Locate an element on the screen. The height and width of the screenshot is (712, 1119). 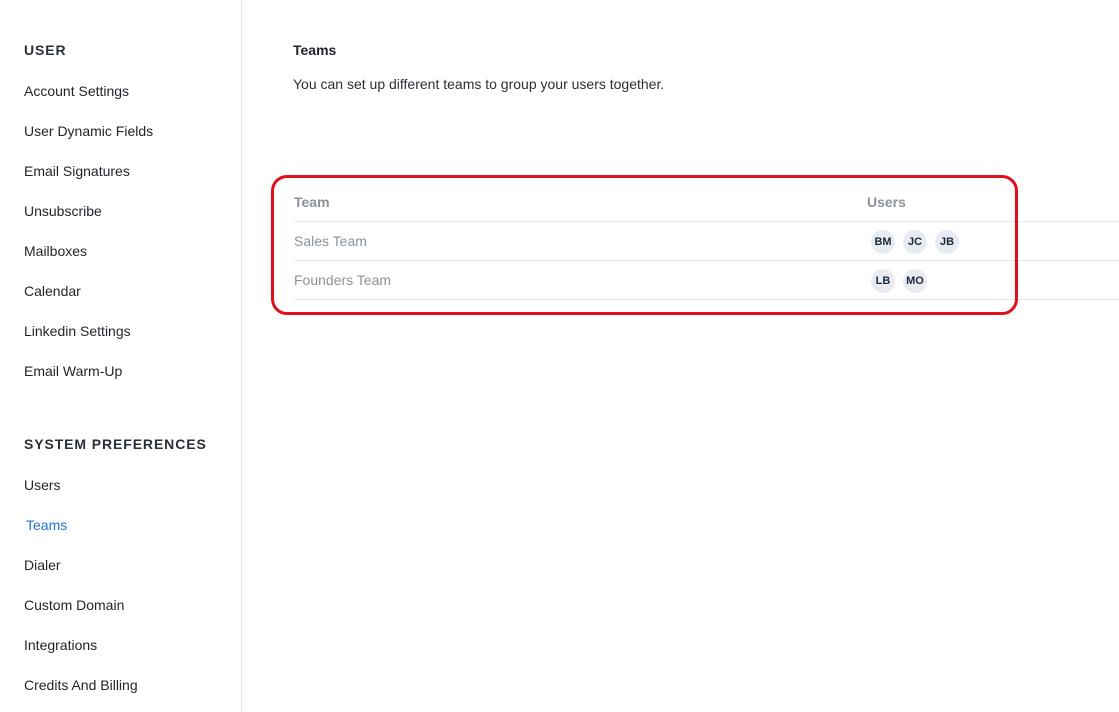
avatar: MO is located at coordinates (915, 281).